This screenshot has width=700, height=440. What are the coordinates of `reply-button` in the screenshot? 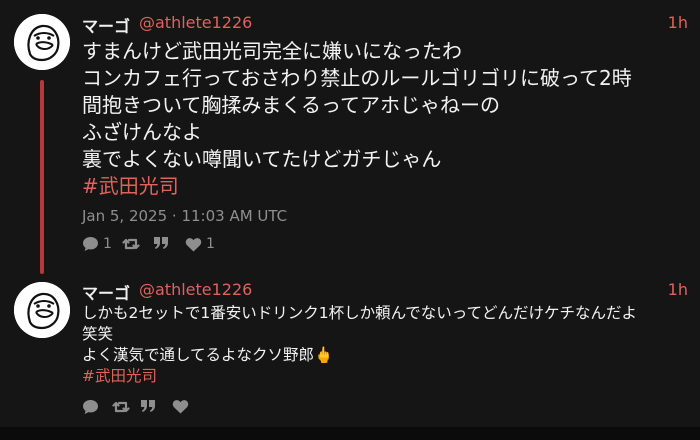 It's located at (92, 407).